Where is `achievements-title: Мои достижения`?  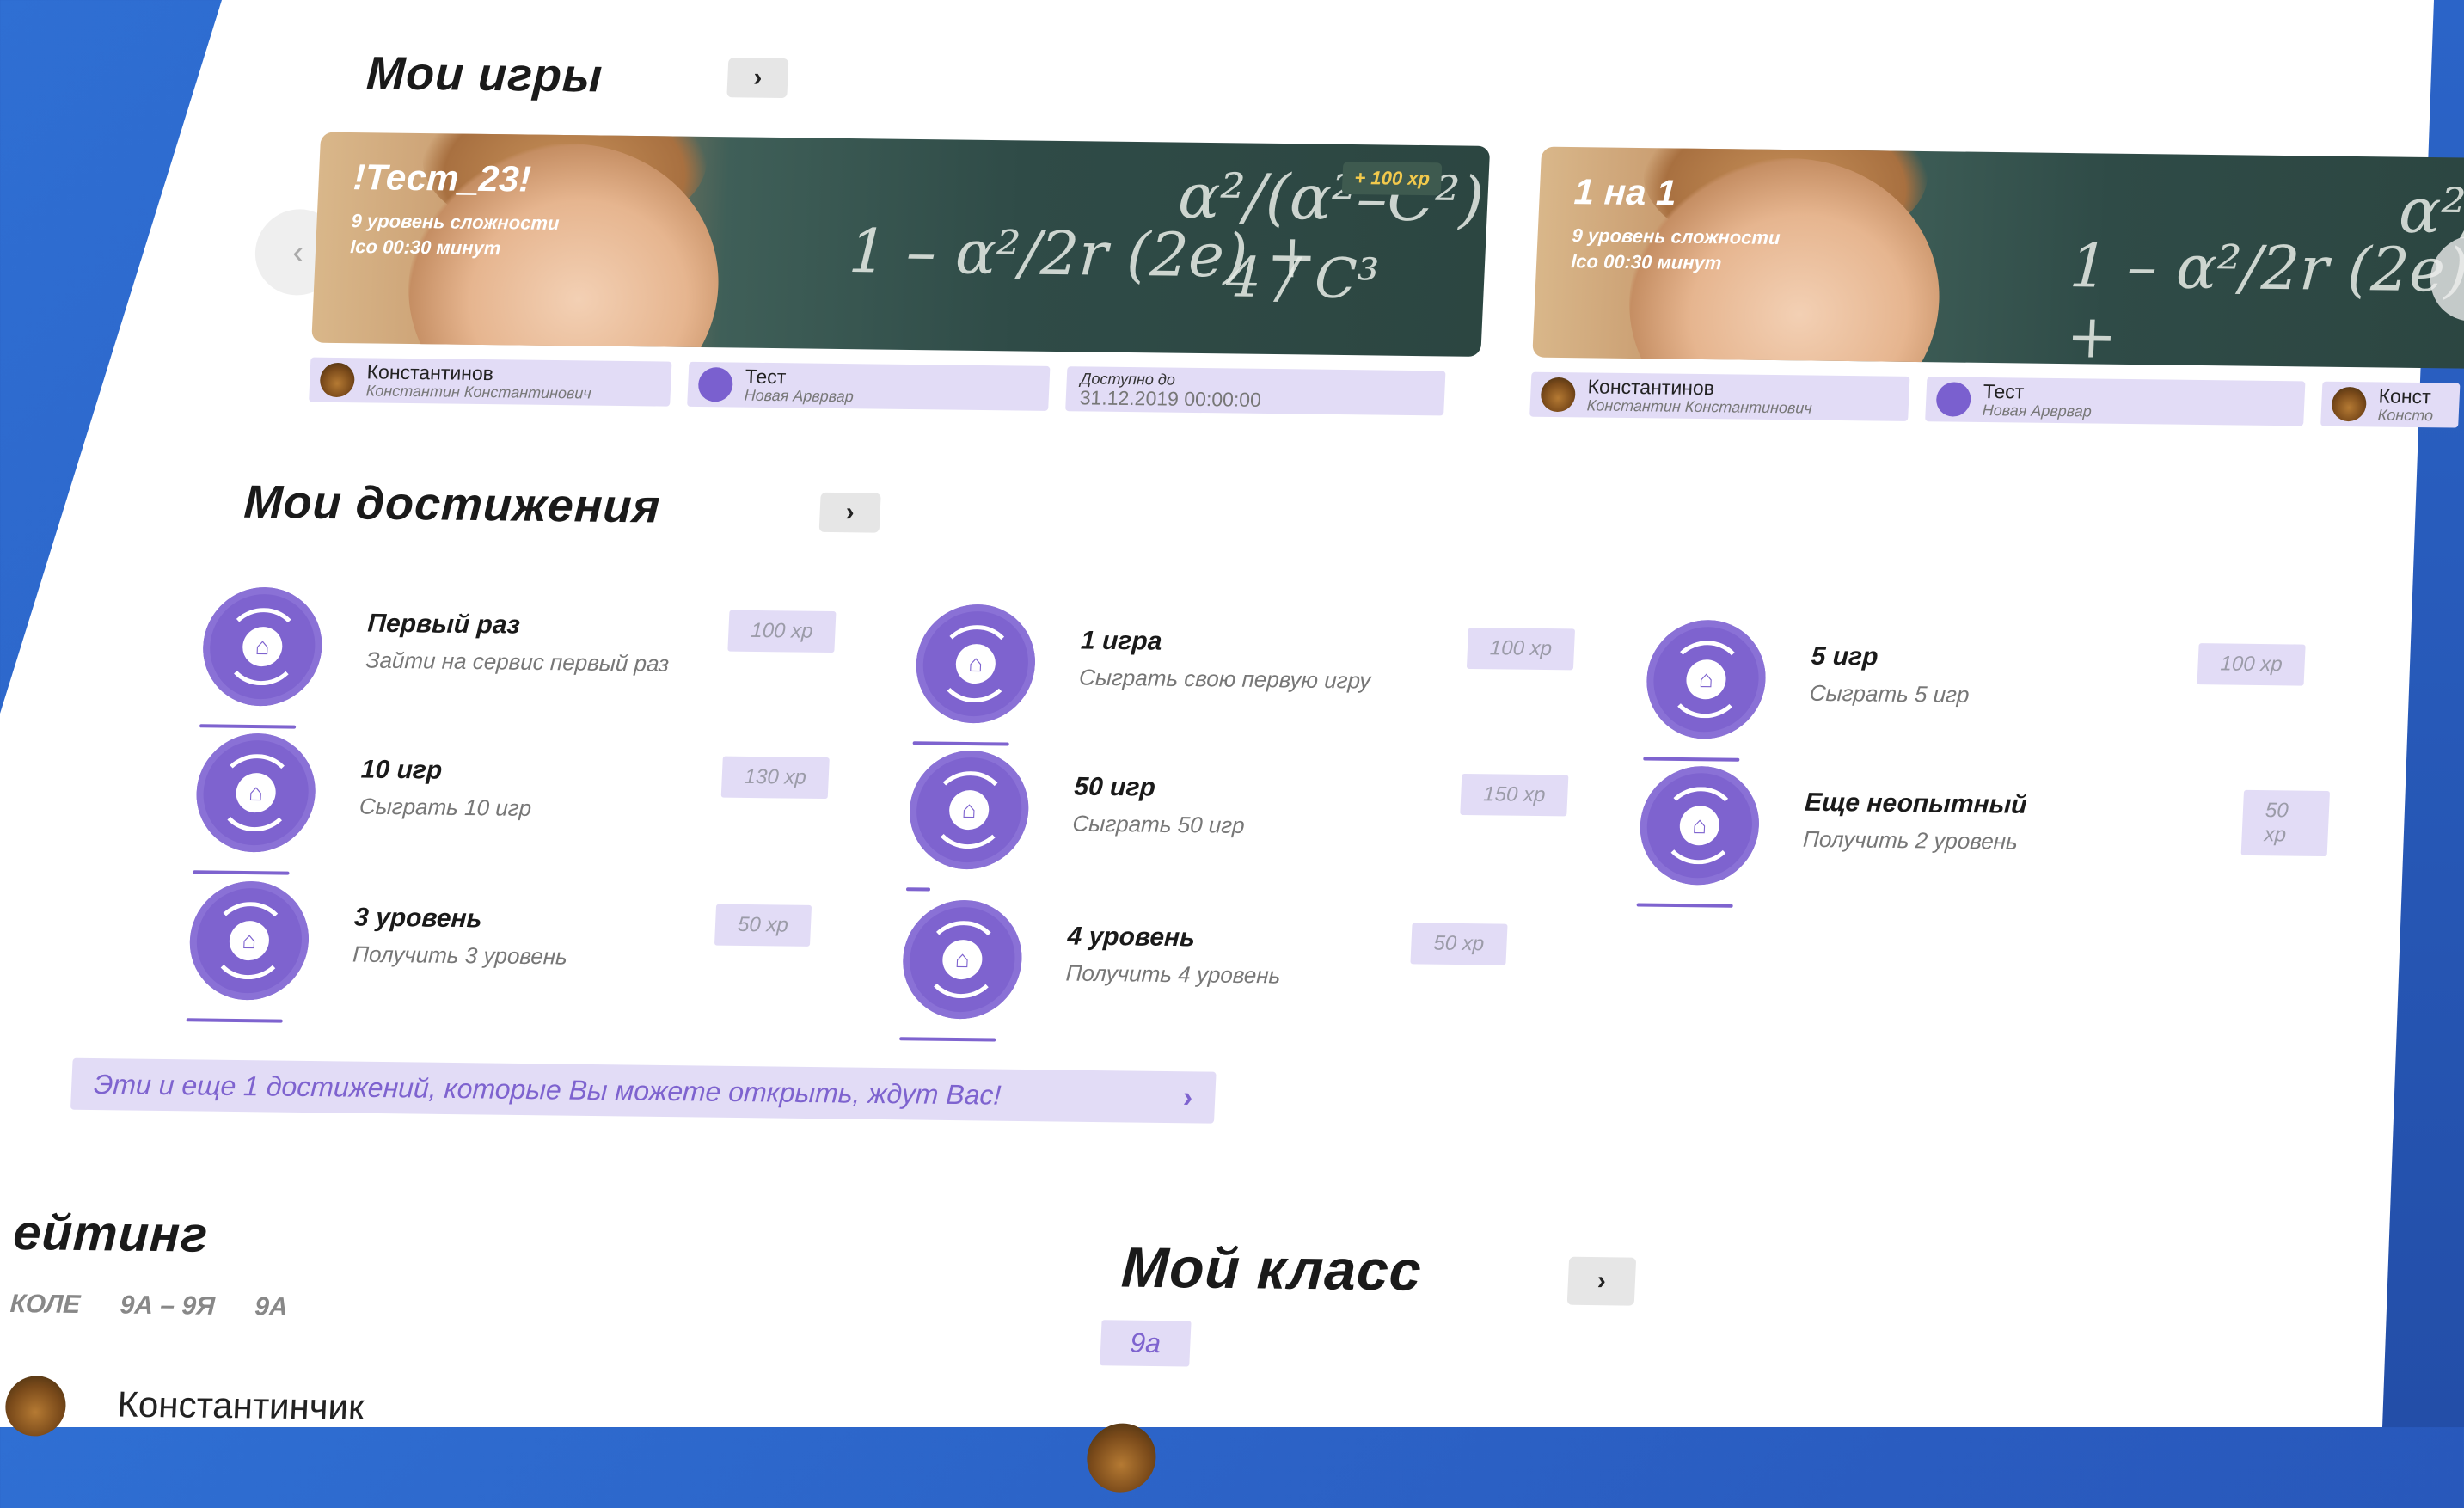
achievements-title: Мои достижения is located at coordinates (452, 504).